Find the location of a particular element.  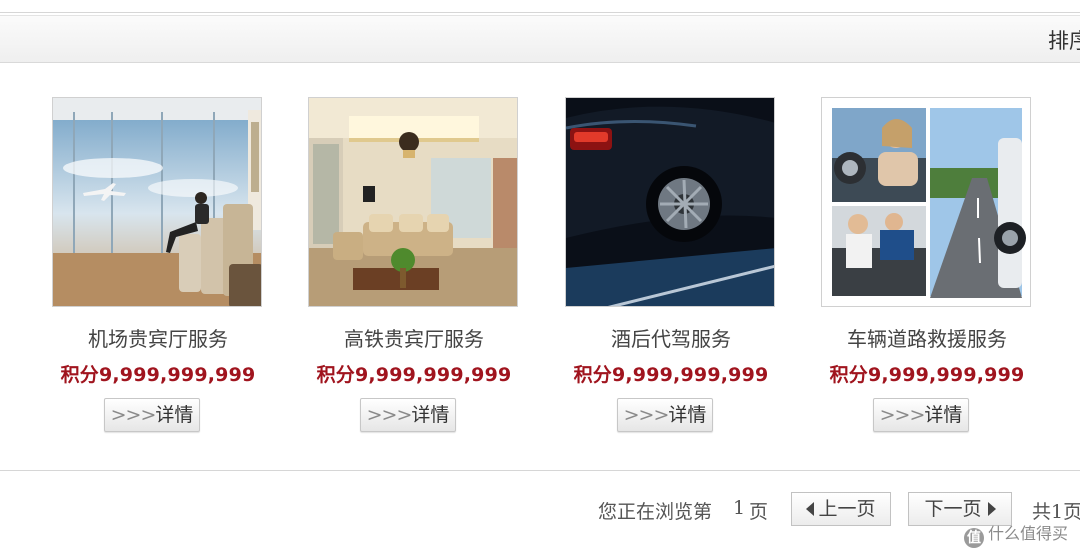

sort-bar: 排序 is located at coordinates (540, 39).